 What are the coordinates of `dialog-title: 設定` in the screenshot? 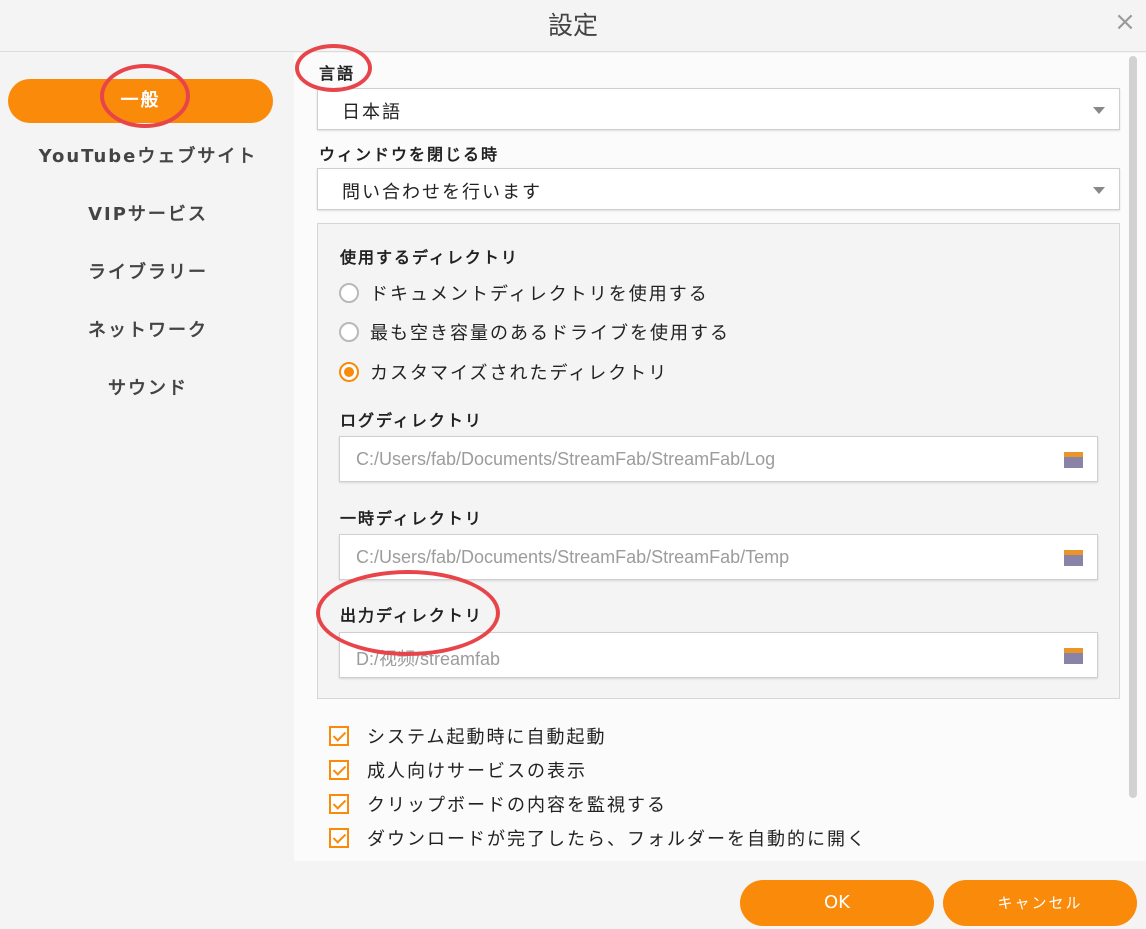 It's located at (572, 25).